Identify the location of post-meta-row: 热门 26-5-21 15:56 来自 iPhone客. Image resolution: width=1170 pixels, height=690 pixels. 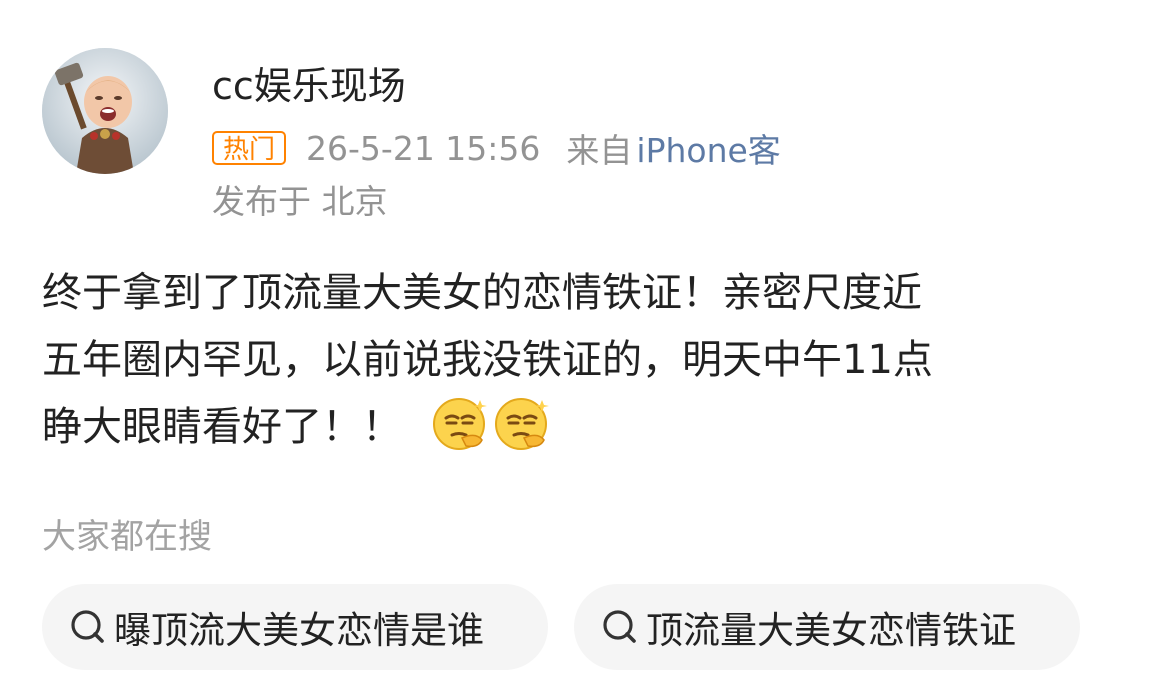
(532, 148).